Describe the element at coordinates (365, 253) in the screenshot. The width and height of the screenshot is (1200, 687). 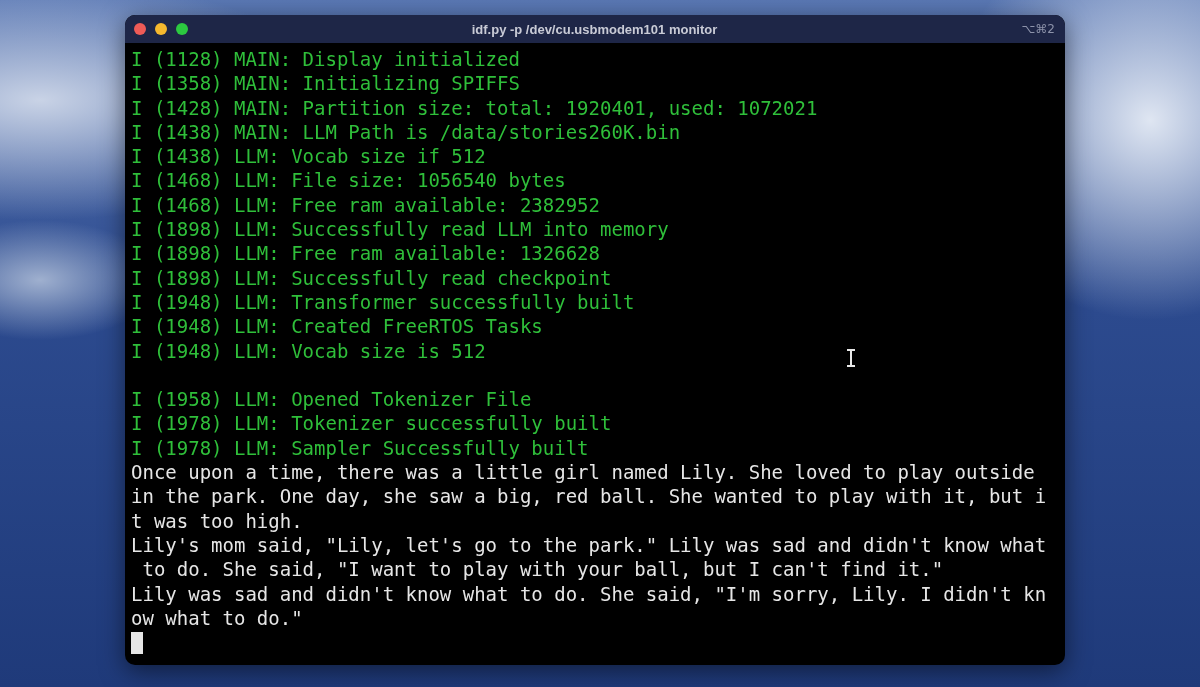
I see `log-line: I (1898) LLM: Free ram available: 1326628` at that location.